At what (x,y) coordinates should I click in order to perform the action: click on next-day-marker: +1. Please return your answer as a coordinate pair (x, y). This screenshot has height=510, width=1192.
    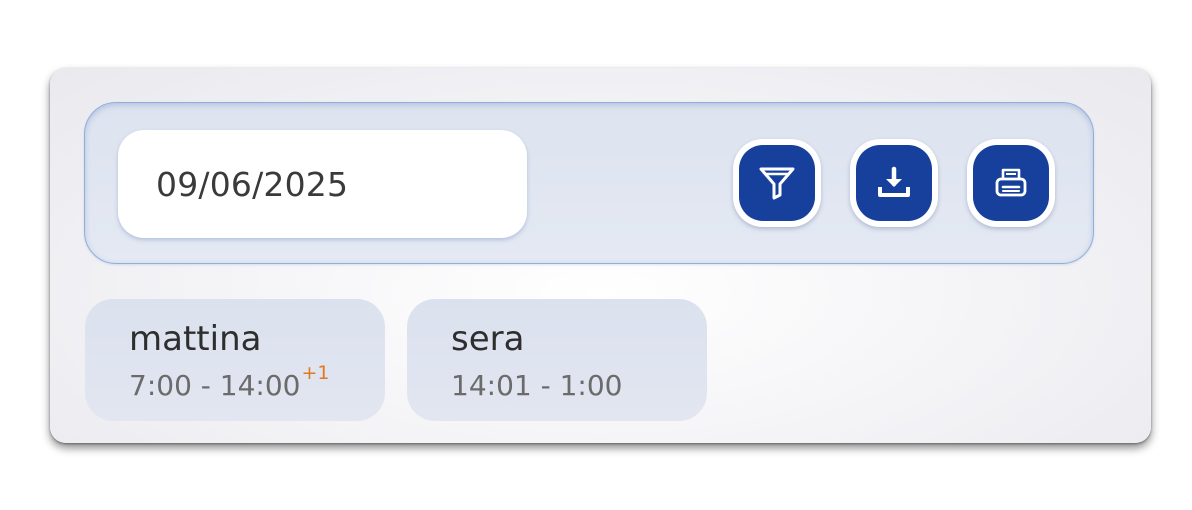
    Looking at the image, I should click on (315, 373).